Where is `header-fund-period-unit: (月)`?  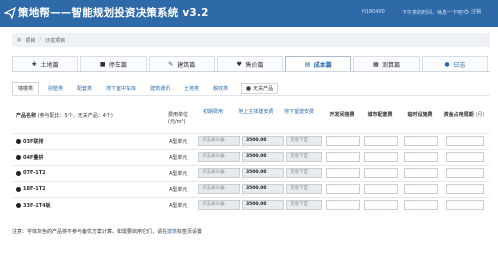
header-fund-period-unit: (月) is located at coordinates (480, 115).